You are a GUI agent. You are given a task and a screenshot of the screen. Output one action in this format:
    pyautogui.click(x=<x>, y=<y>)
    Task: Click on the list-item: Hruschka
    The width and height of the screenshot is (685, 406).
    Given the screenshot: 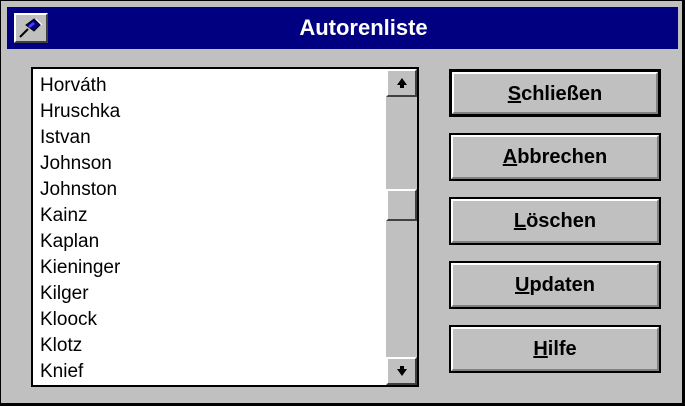 What is the action you would take?
    pyautogui.click(x=80, y=112)
    